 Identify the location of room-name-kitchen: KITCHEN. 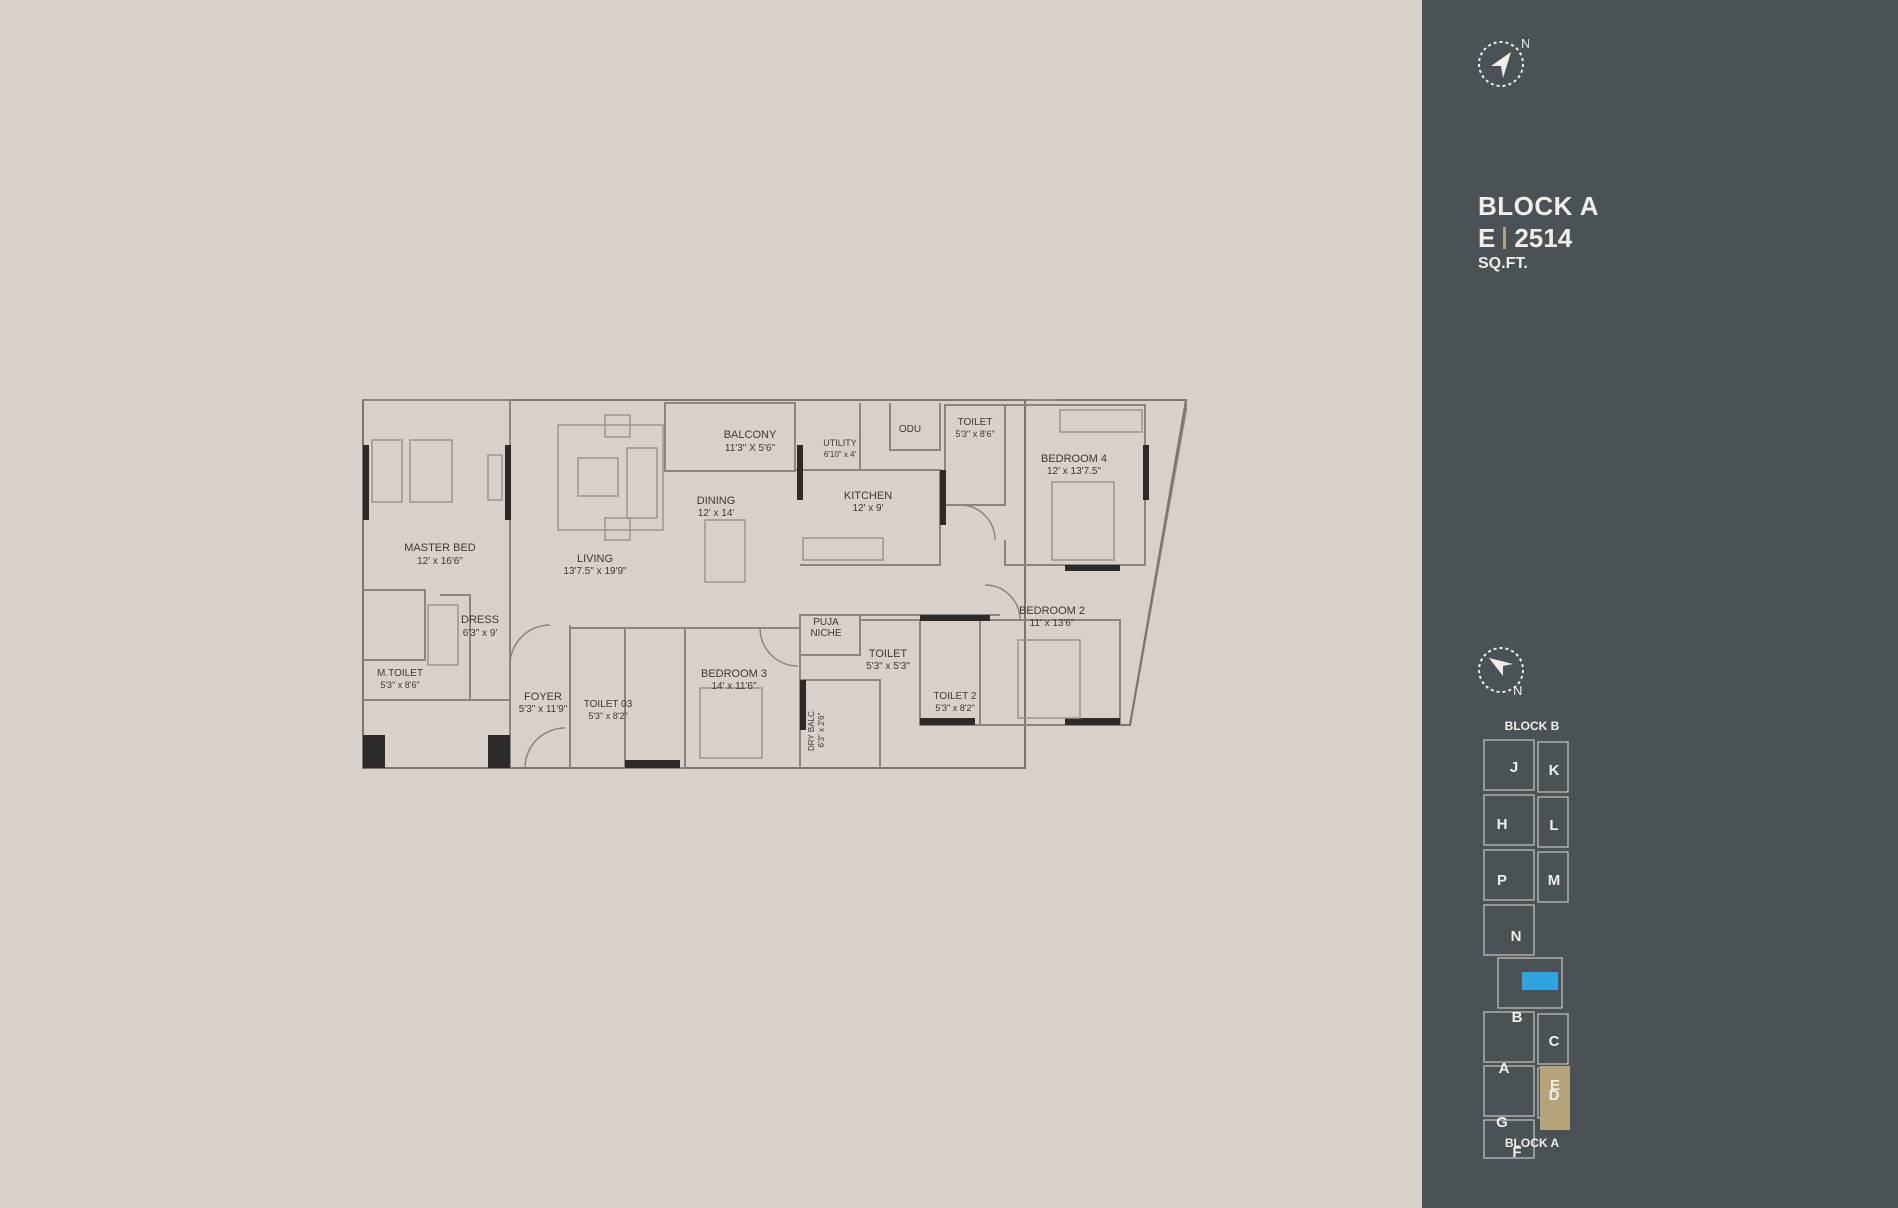
(868, 496).